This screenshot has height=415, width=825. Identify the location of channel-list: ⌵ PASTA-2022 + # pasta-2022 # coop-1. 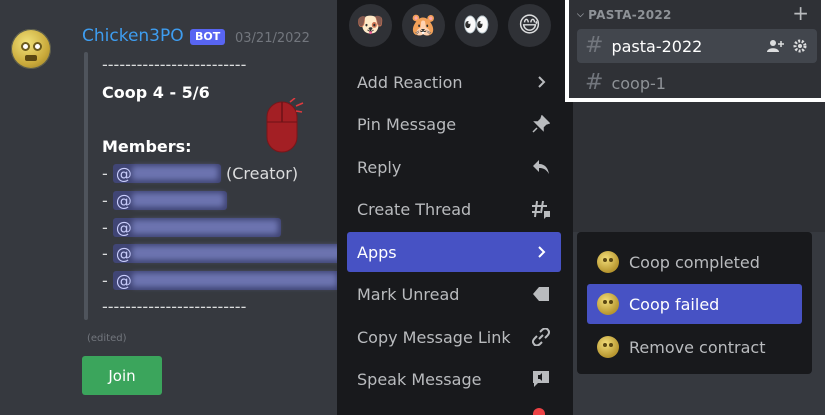
(695, 51).